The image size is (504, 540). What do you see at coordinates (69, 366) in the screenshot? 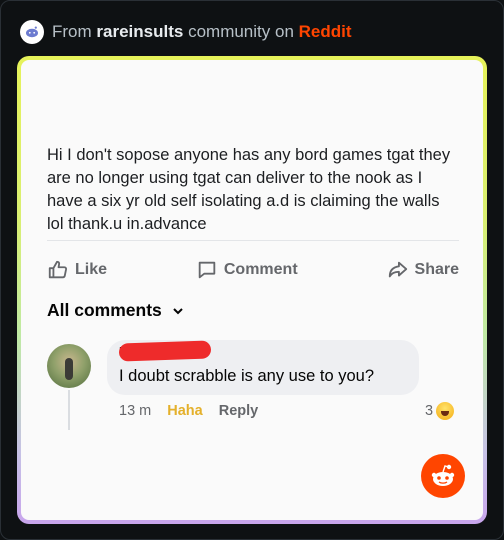
I see `avatar` at bounding box center [69, 366].